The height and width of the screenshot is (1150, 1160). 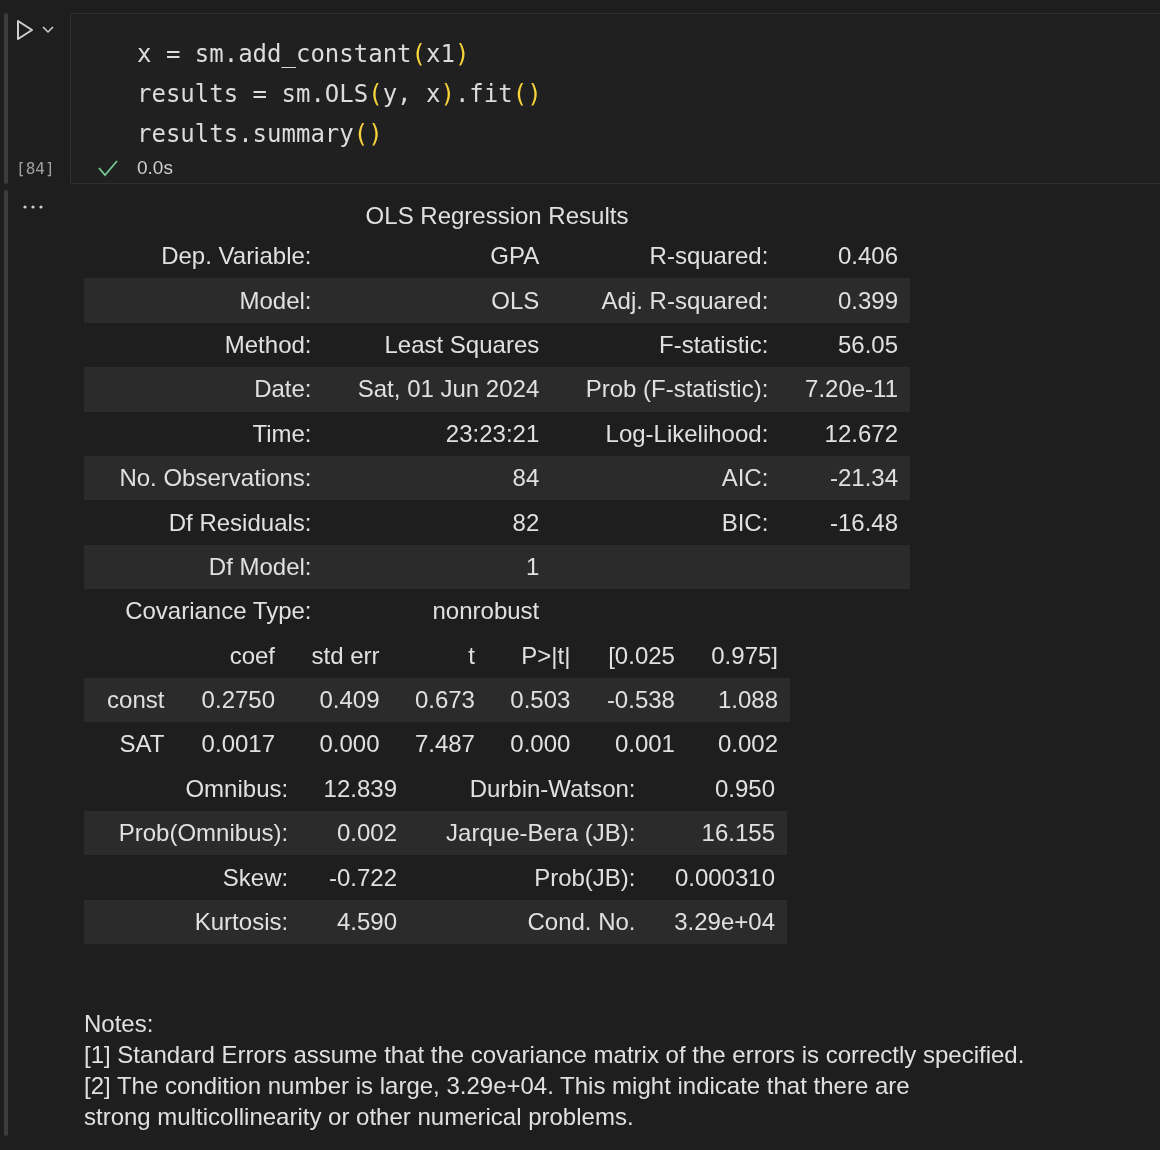 I want to click on table-cell: 82, so click(x=437, y=522).